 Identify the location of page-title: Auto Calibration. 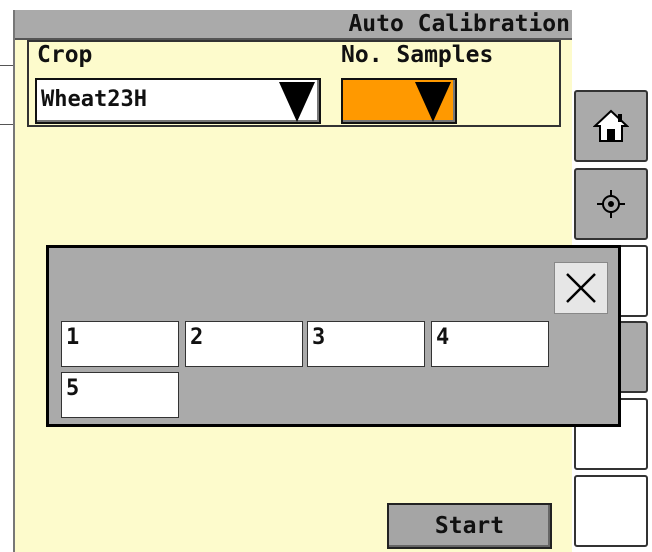
(459, 24).